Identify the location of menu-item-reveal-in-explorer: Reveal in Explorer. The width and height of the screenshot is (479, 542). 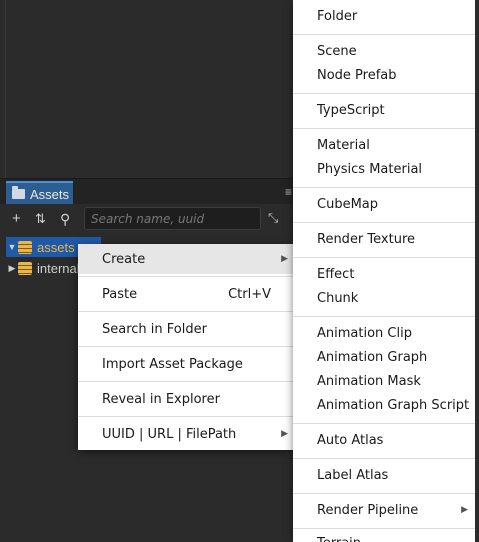
(185, 399).